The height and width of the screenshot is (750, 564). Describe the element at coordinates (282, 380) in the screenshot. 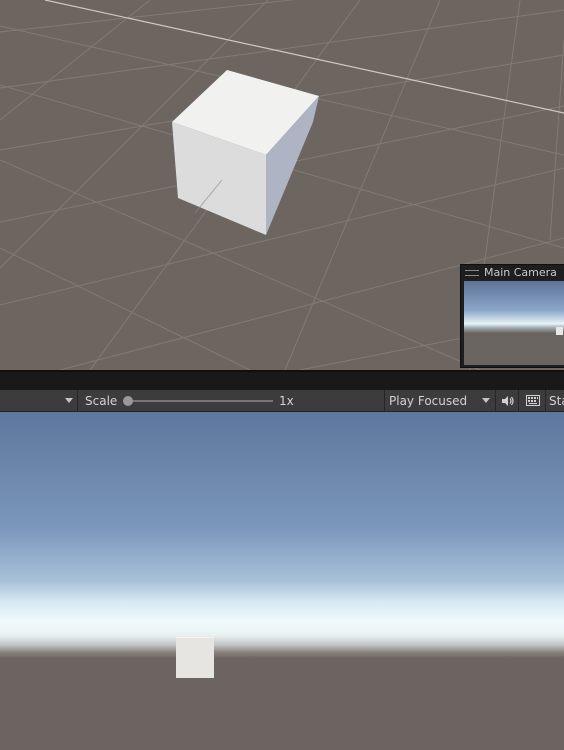

I see `panel-divider` at that location.